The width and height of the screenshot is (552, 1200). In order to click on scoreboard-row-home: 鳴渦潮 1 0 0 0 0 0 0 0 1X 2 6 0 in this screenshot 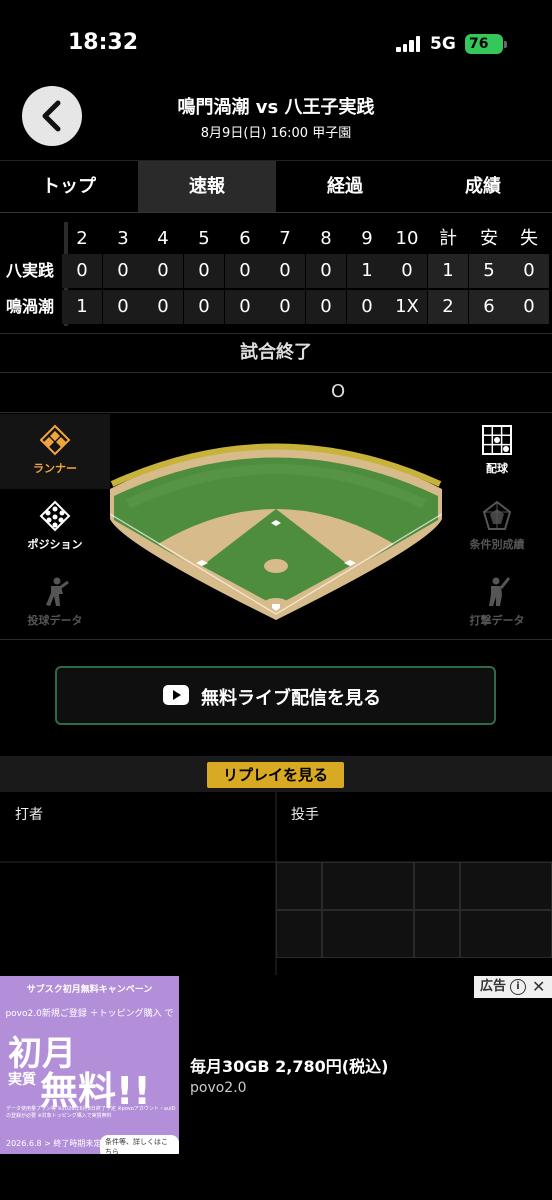, I will do `click(276, 307)`.